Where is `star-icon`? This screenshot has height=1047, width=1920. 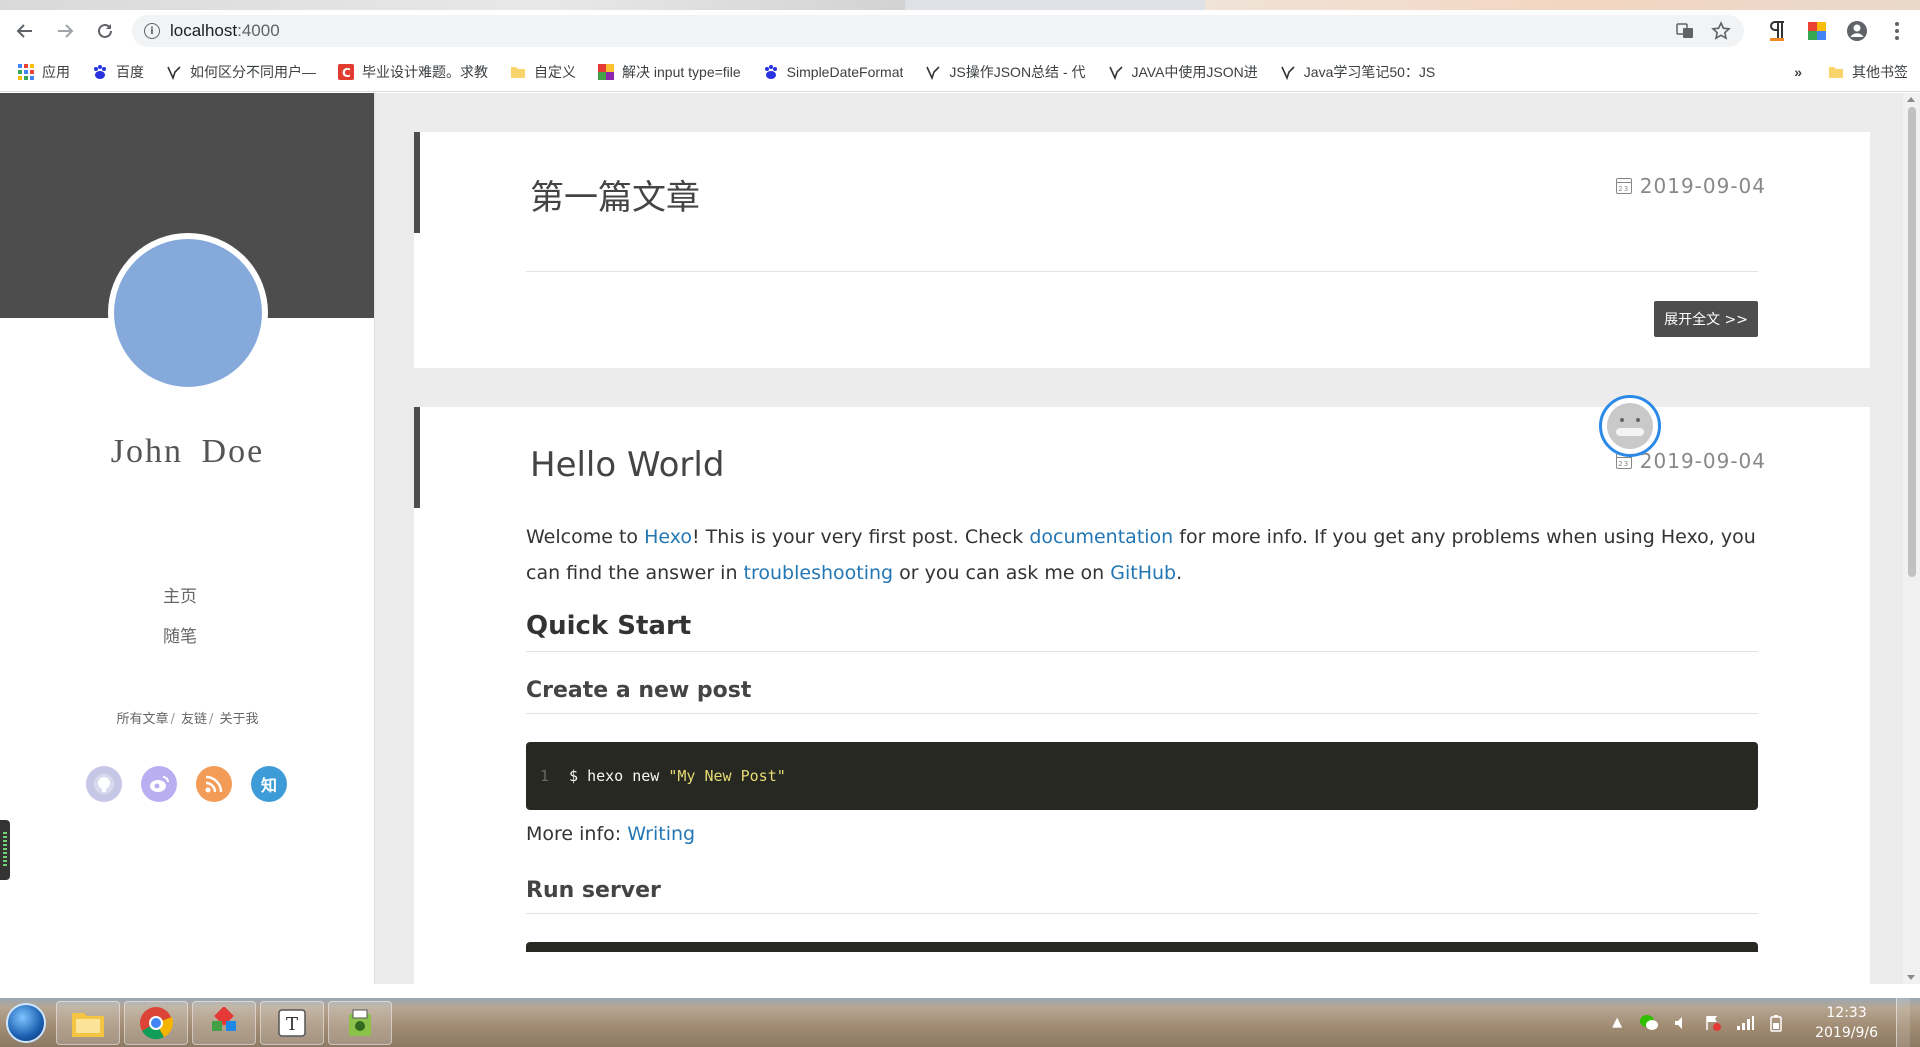
star-icon is located at coordinates (1721, 31).